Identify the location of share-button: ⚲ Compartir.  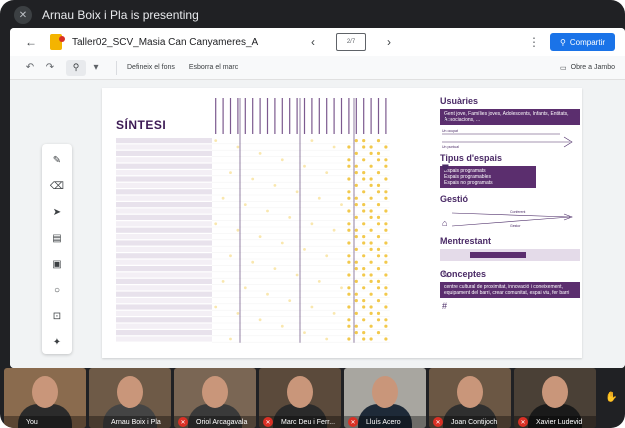
(582, 42).